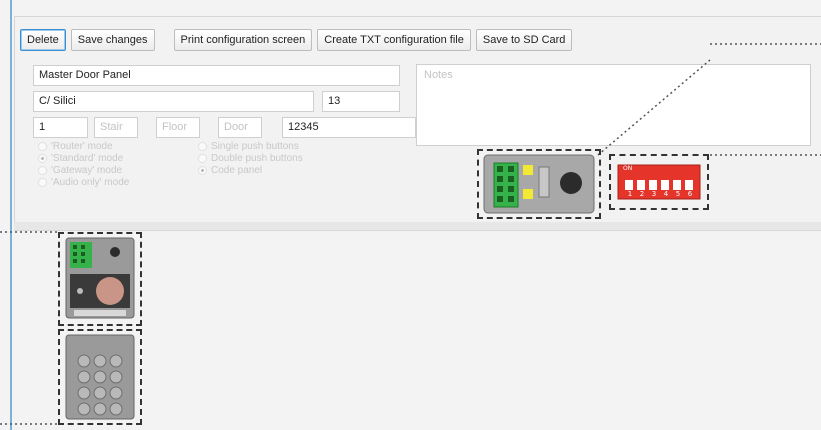 This screenshot has width=821, height=430. I want to click on main-module-selector, so click(539, 184).